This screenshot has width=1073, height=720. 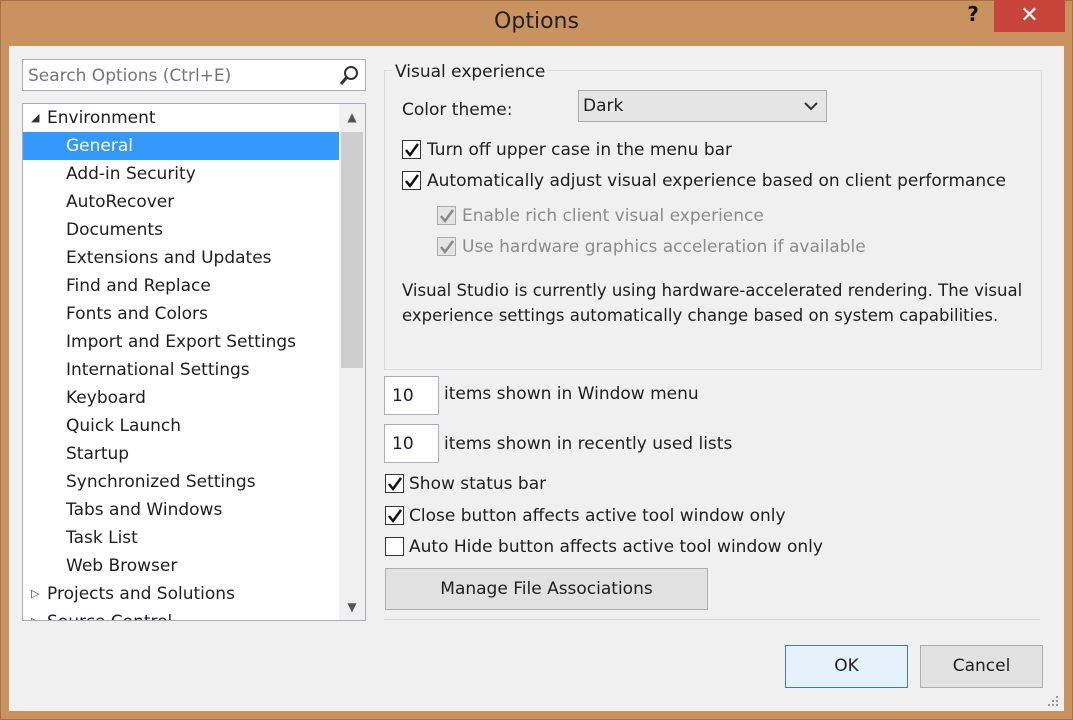 I want to click on hw-accel-checkbox, so click(x=446, y=246).